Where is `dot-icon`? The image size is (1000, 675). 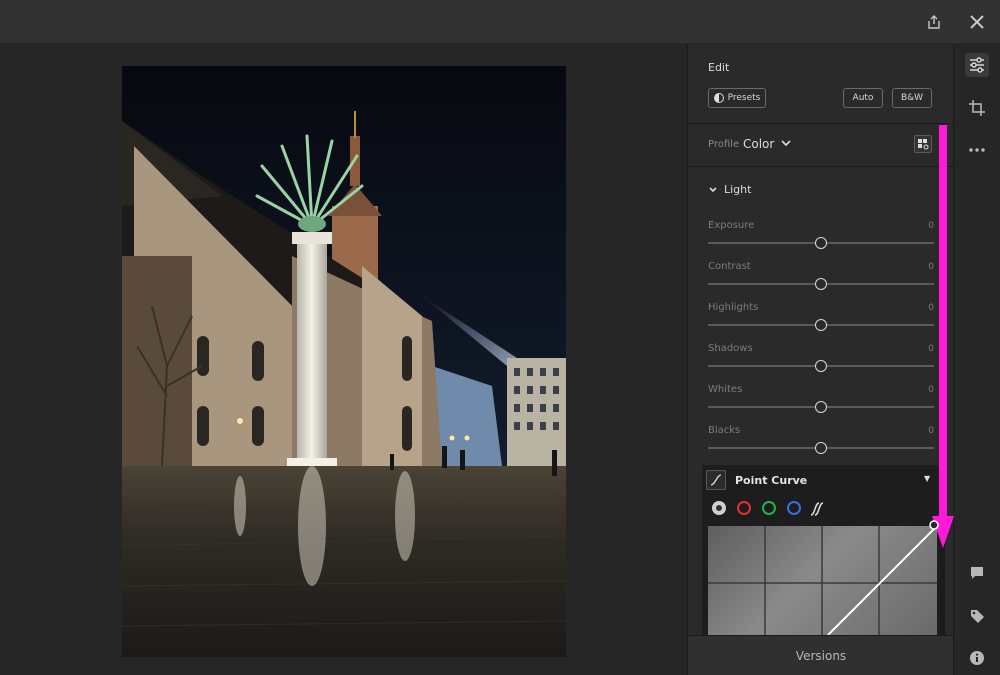 dot-icon is located at coordinates (719, 508).